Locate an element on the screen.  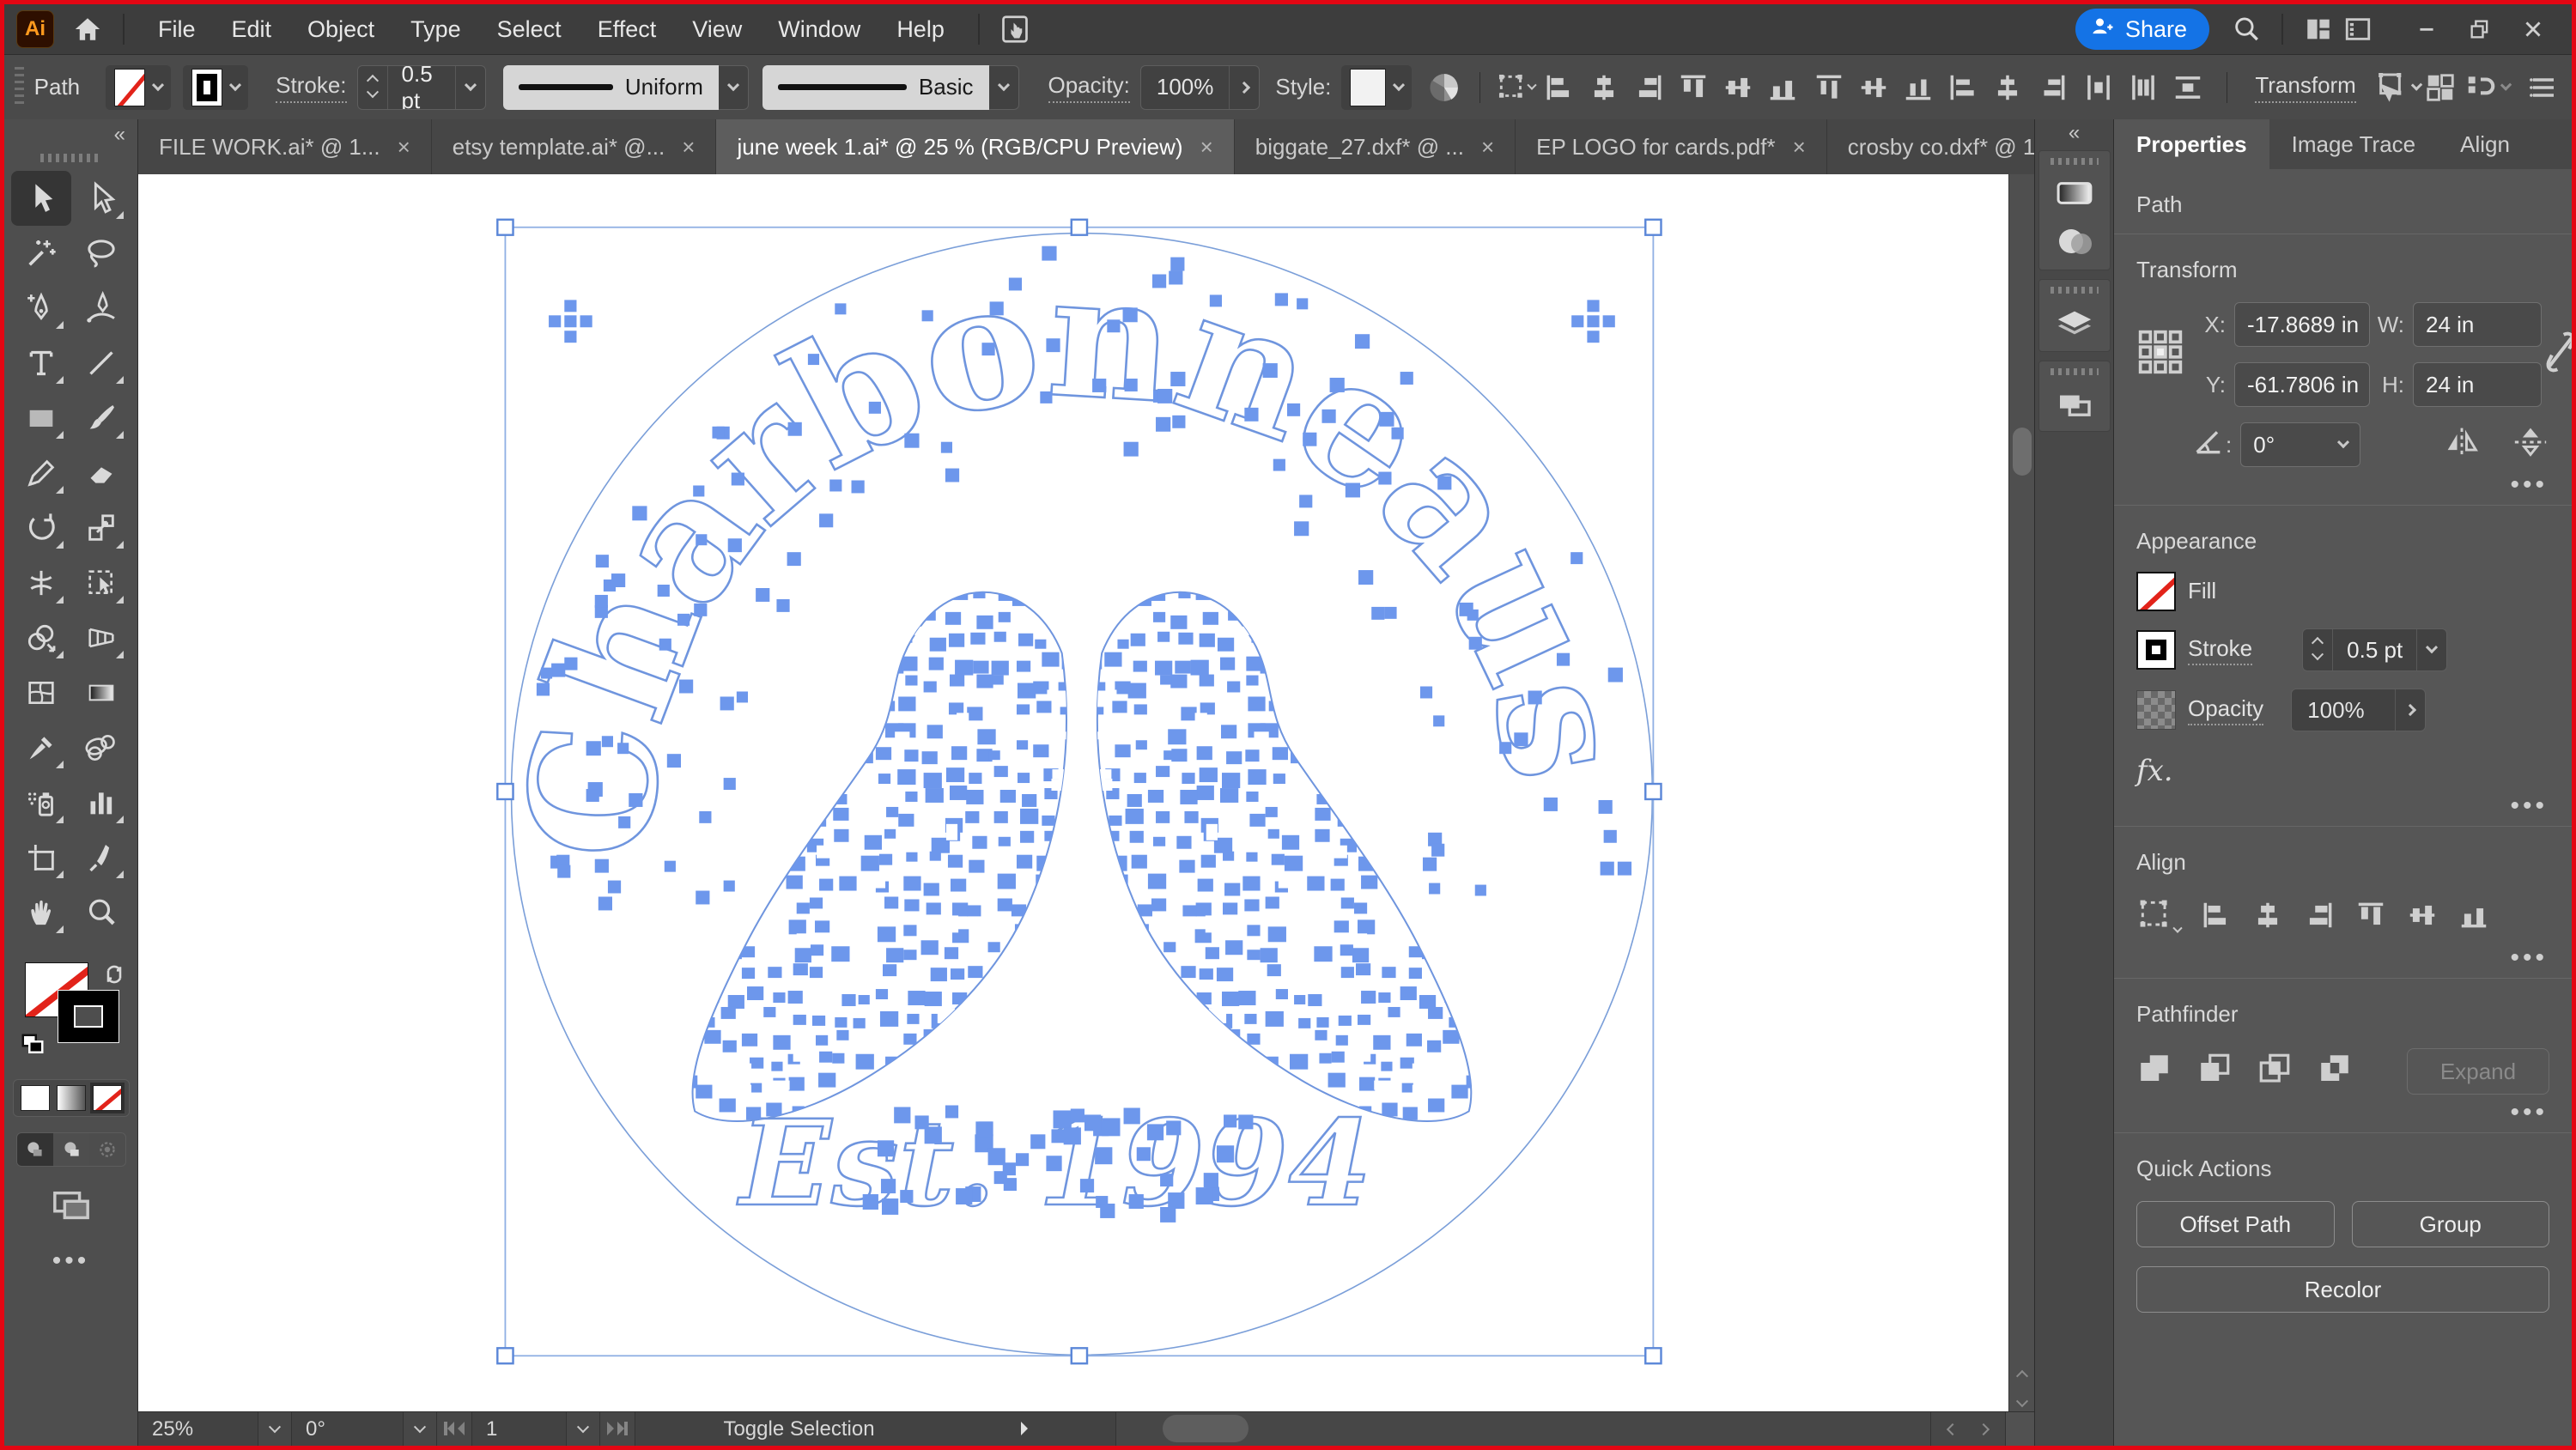
curvature-tool-icon is located at coordinates (101, 308).